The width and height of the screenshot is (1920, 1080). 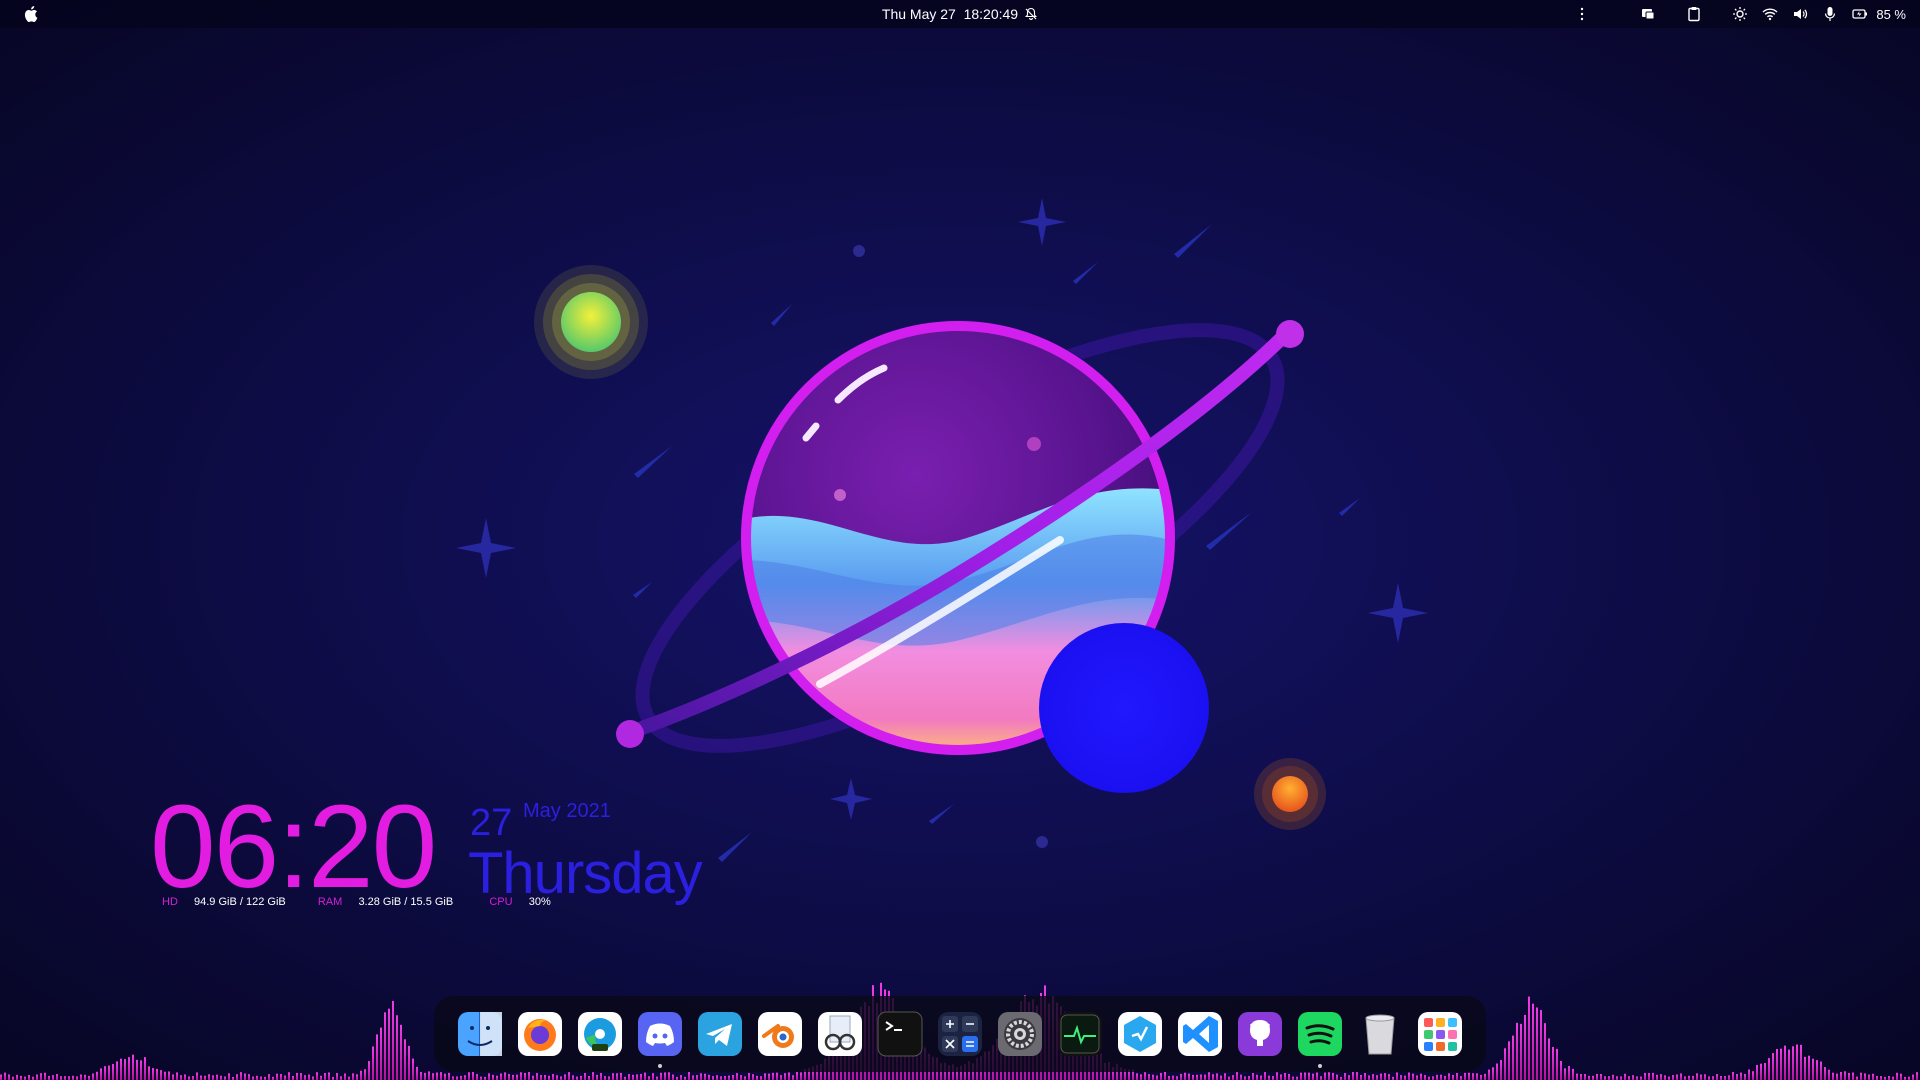 I want to click on firefox-icon, so click(x=540, y=1034).